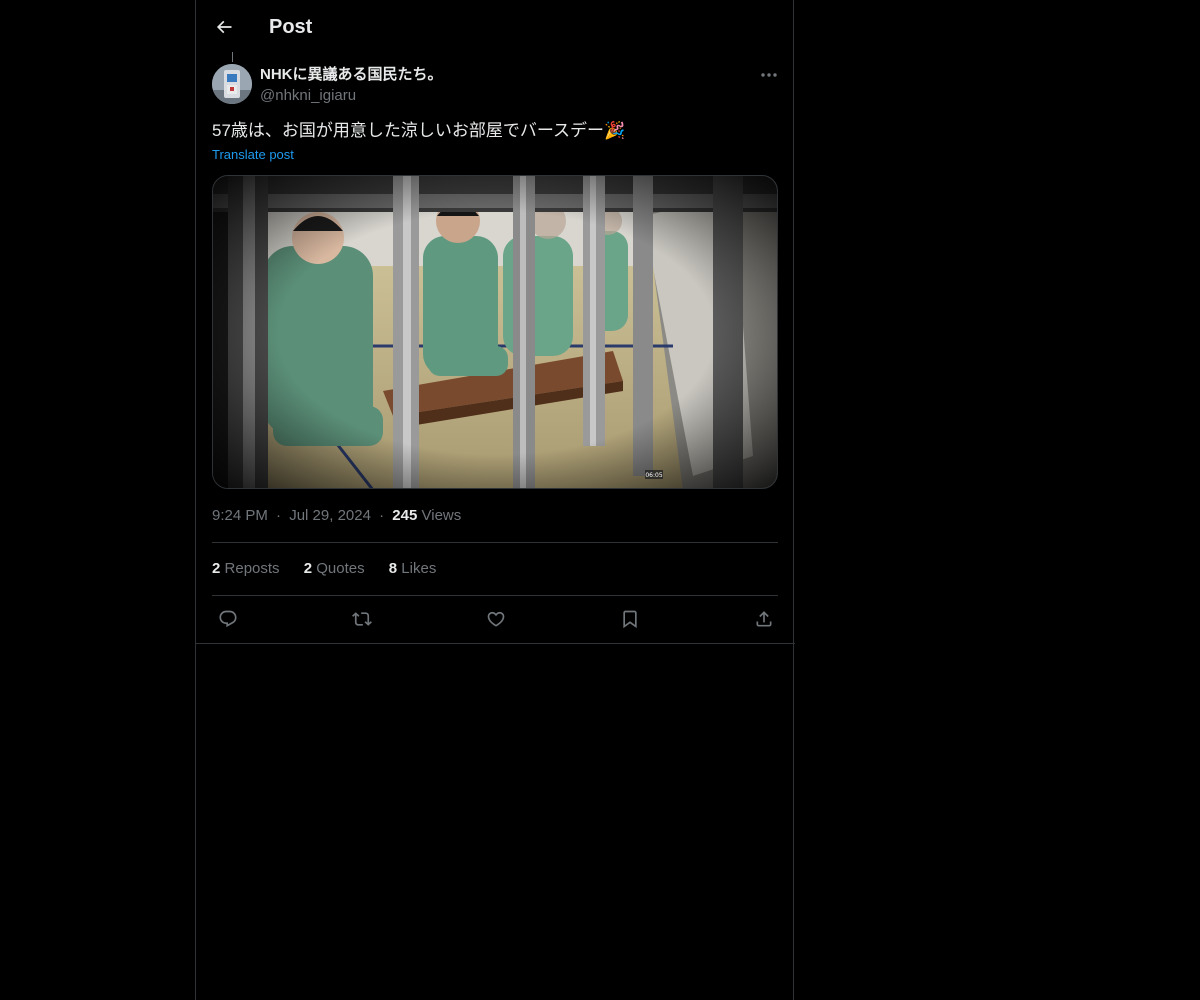 This screenshot has width=1200, height=1000. What do you see at coordinates (653, 475) in the screenshot?
I see `media-timestamp: 06:05` at bounding box center [653, 475].